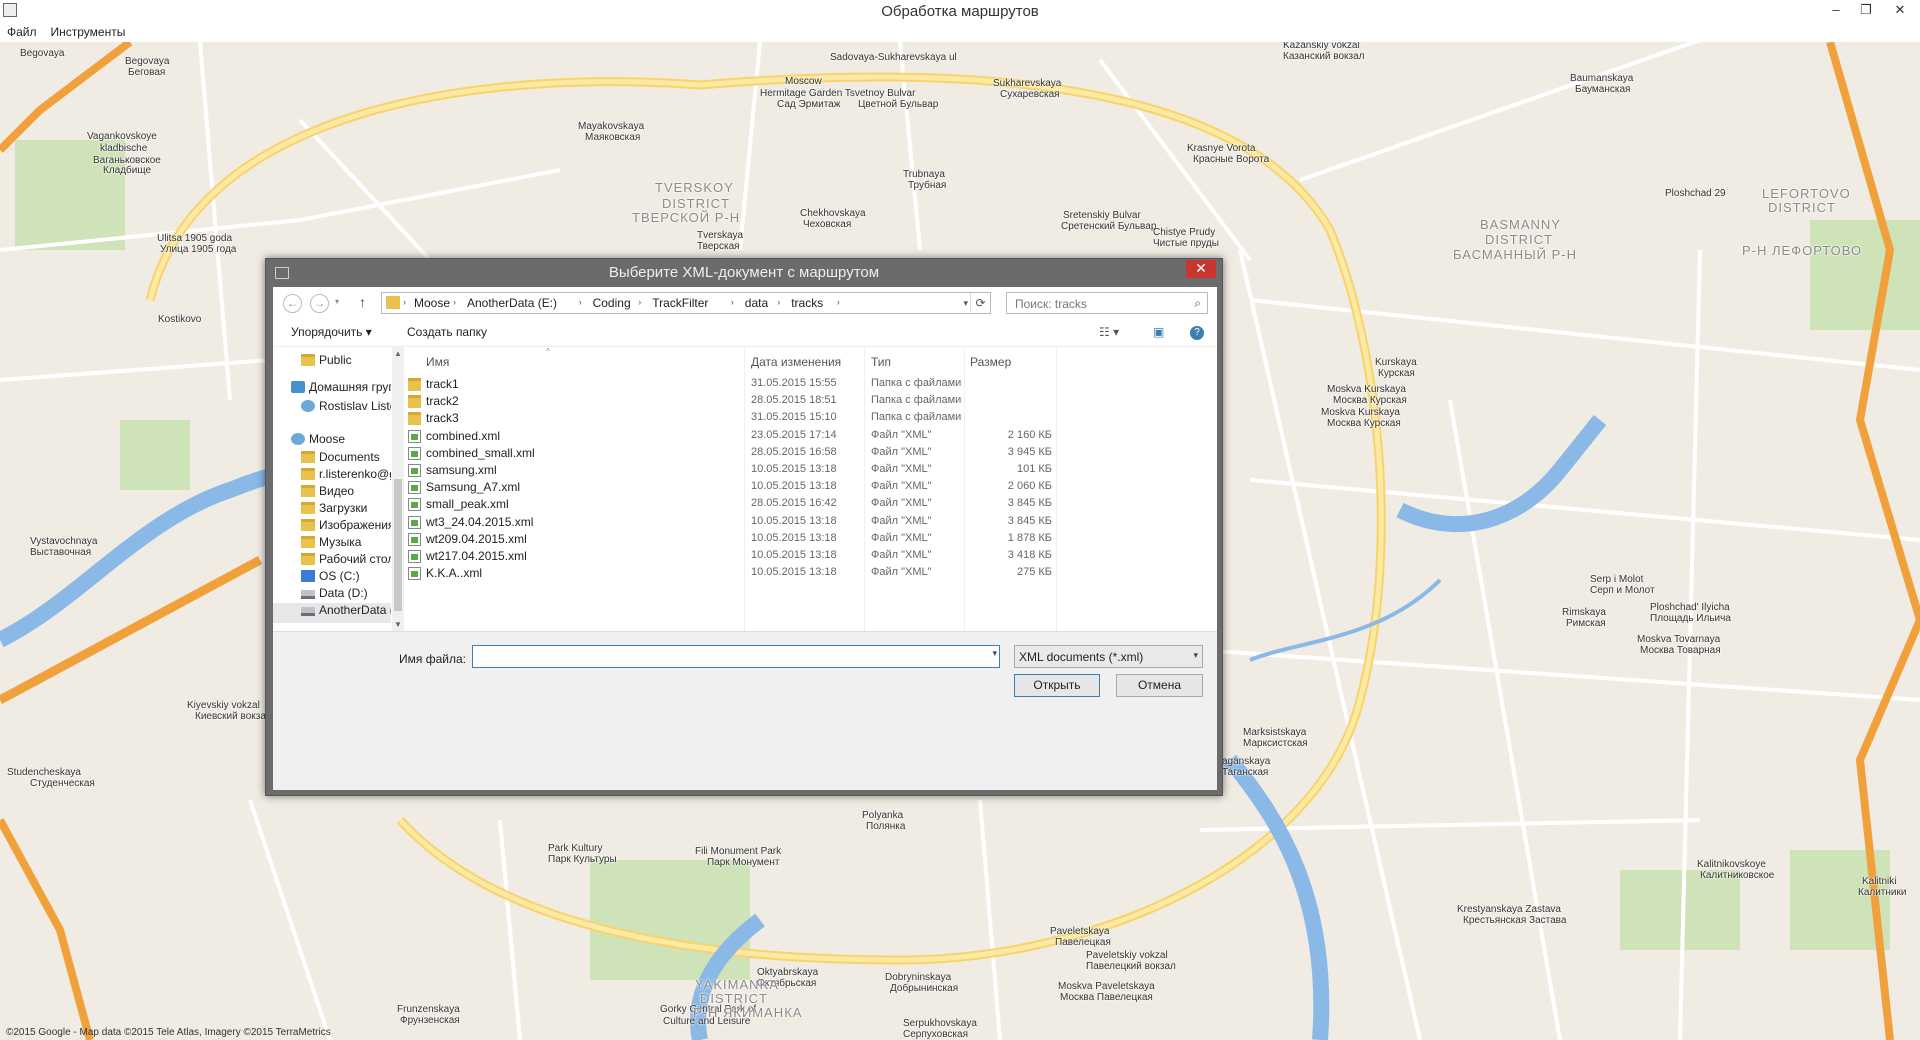 Image resolution: width=1920 pixels, height=1040 pixels. What do you see at coordinates (22, 32) in the screenshot?
I see `menu-file: Файл` at bounding box center [22, 32].